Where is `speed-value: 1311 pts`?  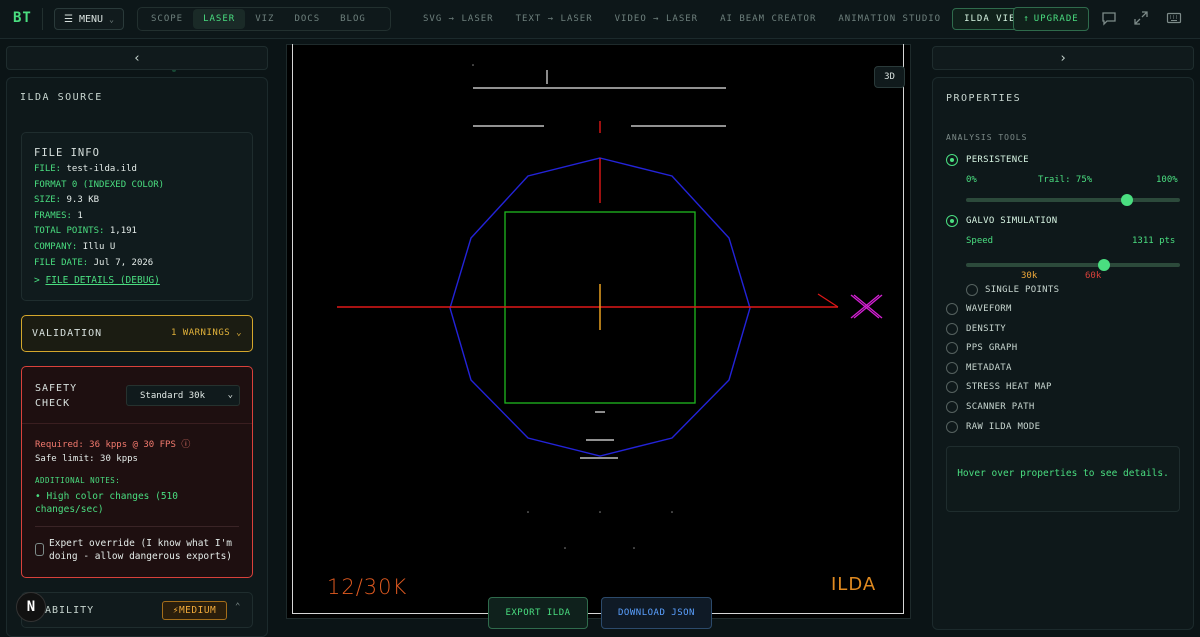 speed-value: 1311 pts is located at coordinates (1154, 241).